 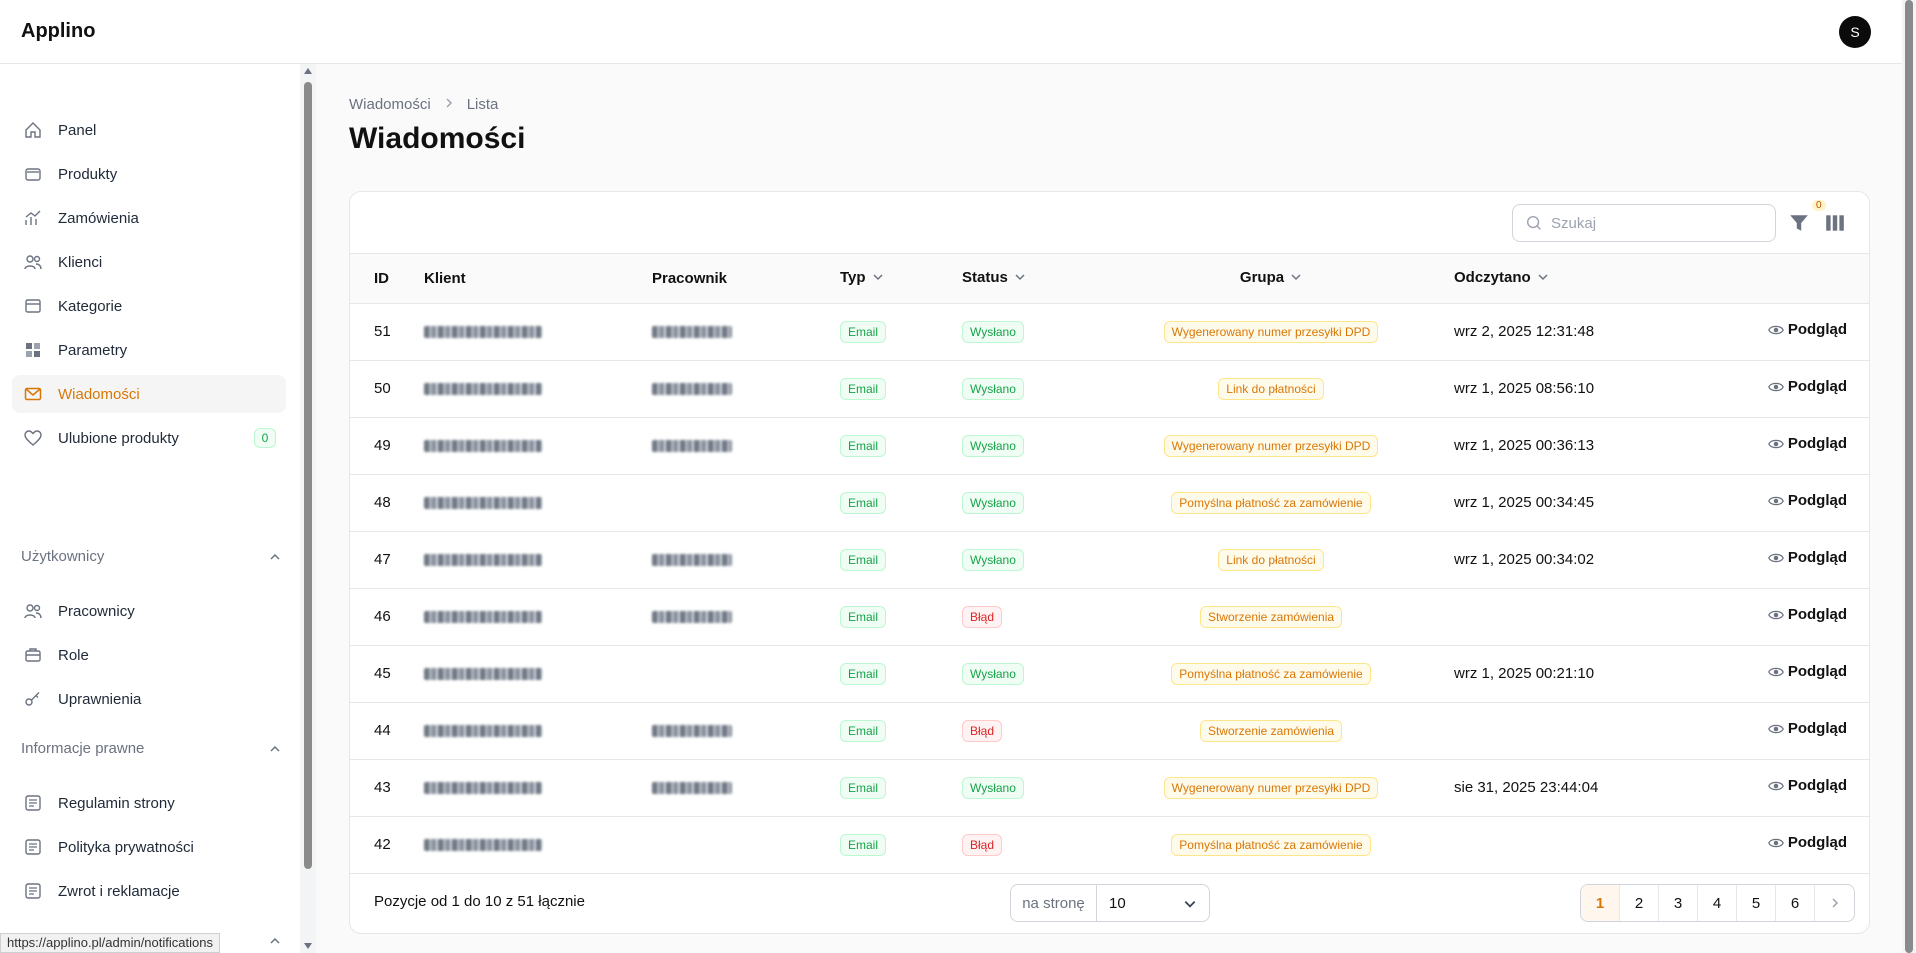 What do you see at coordinates (1855, 32) in the screenshot?
I see `user-avatar: S` at bounding box center [1855, 32].